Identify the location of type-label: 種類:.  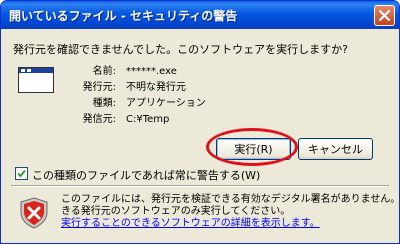
(104, 103).